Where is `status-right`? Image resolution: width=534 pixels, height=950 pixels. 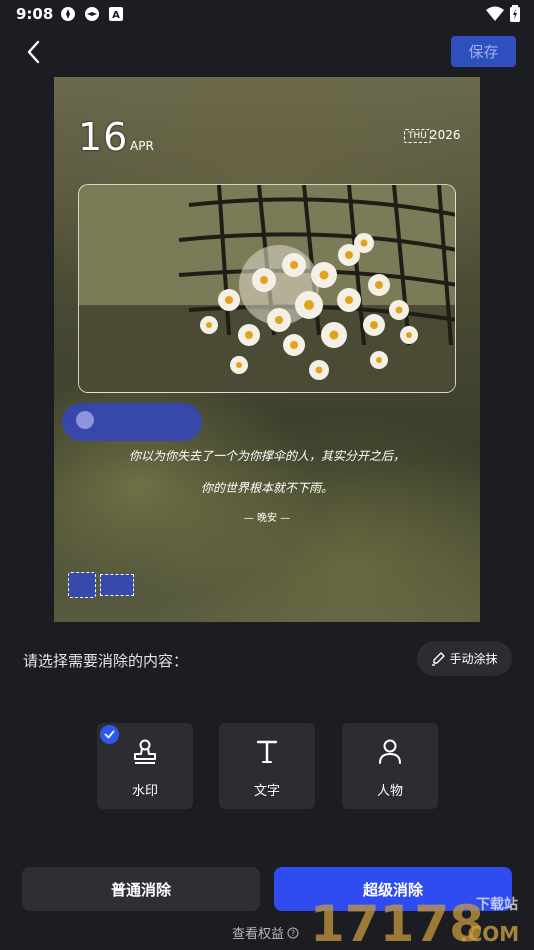 status-right is located at coordinates (503, 13).